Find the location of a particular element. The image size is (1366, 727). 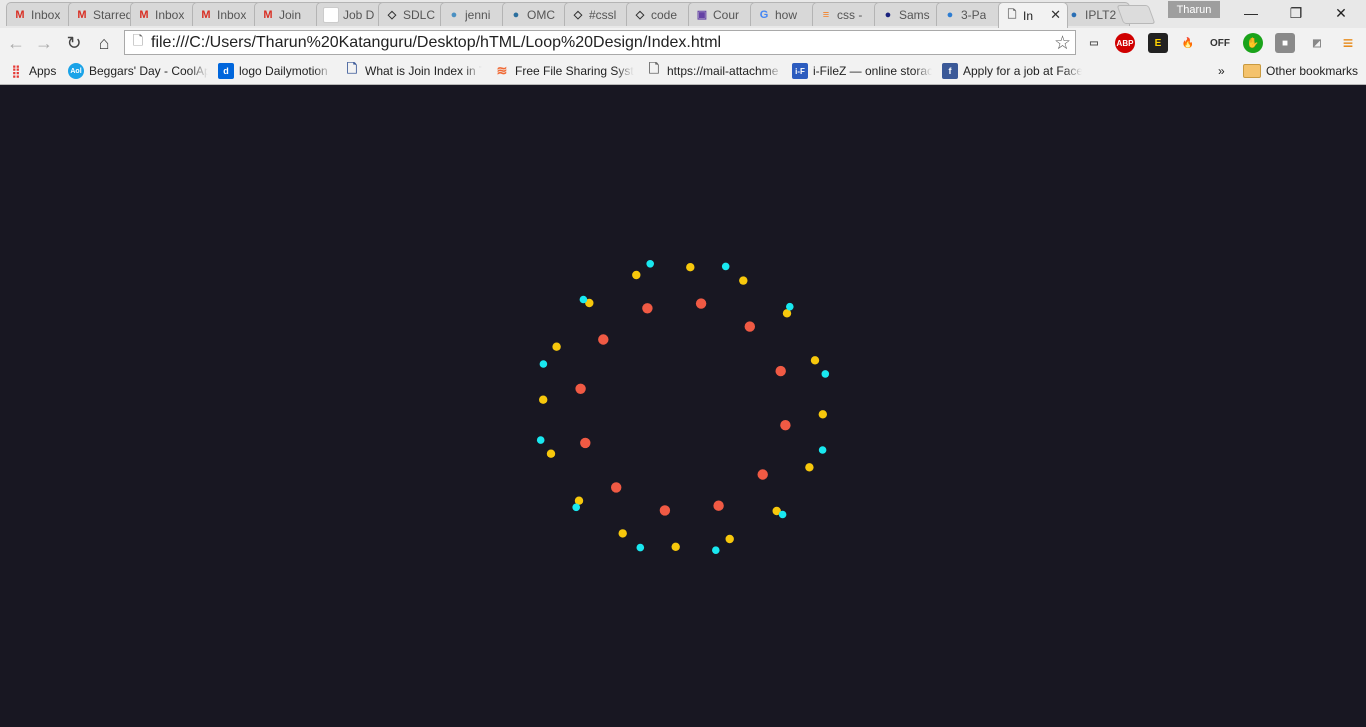

off-icon: OFF is located at coordinates (1220, 43).